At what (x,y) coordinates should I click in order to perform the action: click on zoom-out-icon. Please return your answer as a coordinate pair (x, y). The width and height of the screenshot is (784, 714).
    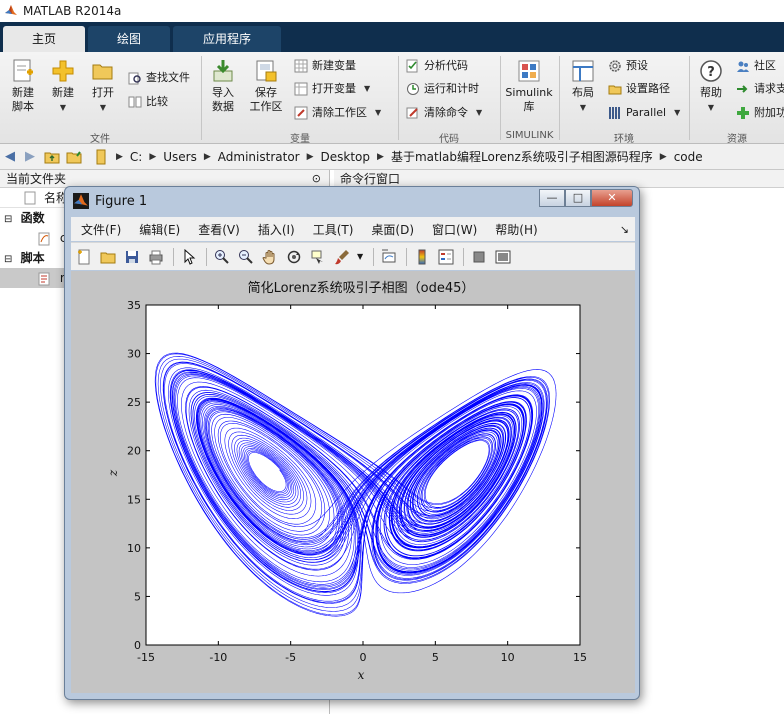
    Looking at the image, I should click on (246, 257).